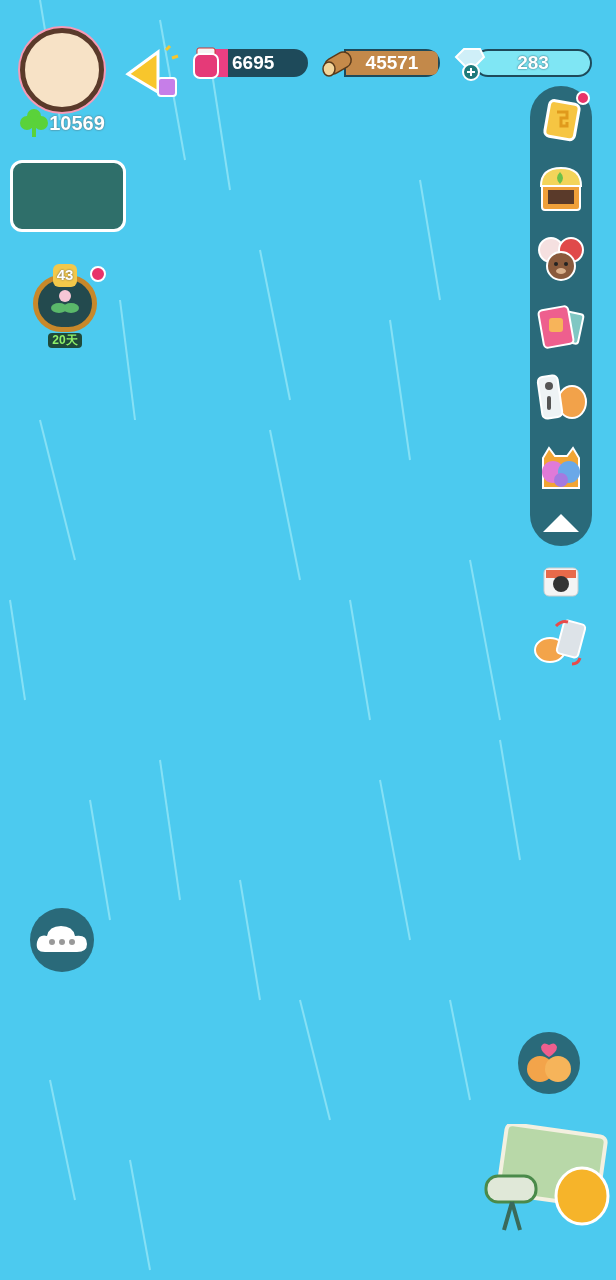 The image size is (616, 1280). What do you see at coordinates (549, 1063) in the screenshot?
I see `chicks-heart-icon` at bounding box center [549, 1063].